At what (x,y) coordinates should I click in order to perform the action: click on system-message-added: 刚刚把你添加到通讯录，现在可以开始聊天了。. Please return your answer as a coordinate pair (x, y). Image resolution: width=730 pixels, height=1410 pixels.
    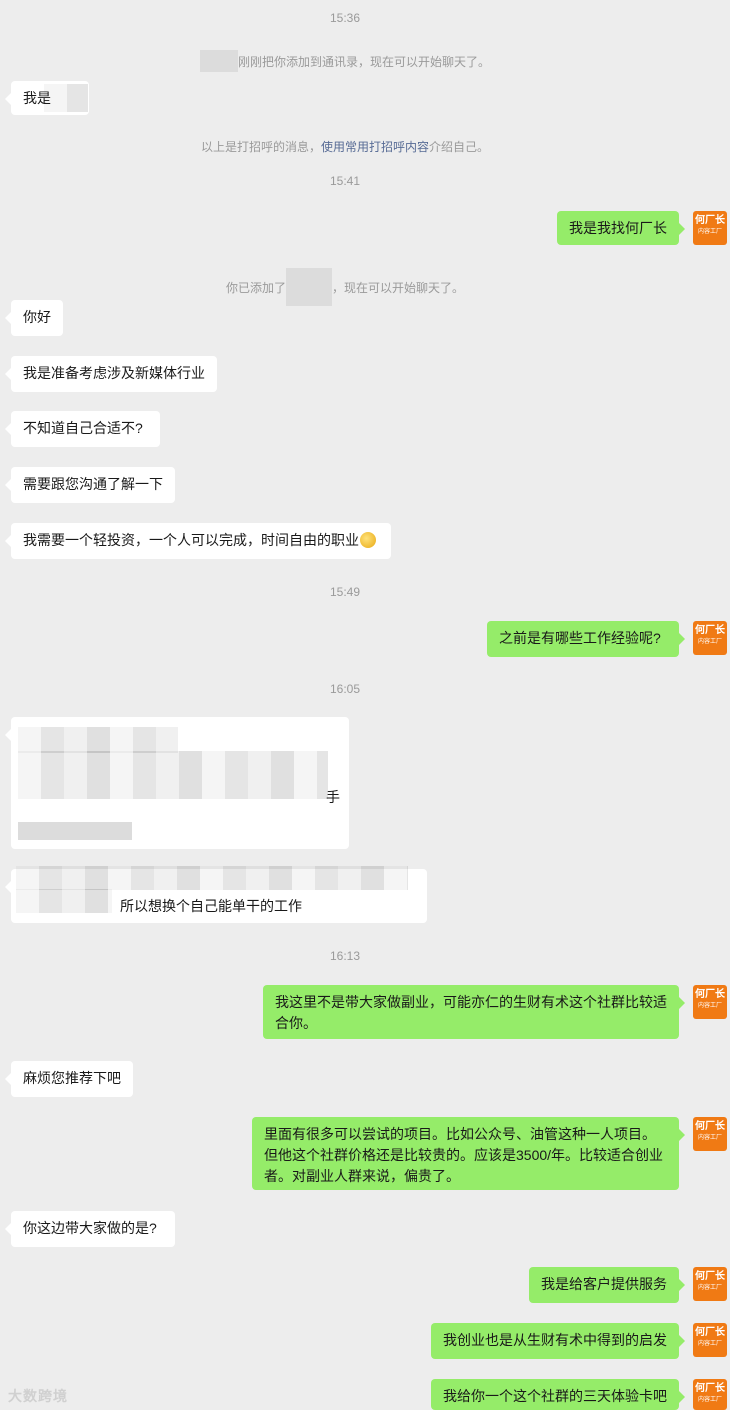
    Looking at the image, I should click on (345, 61).